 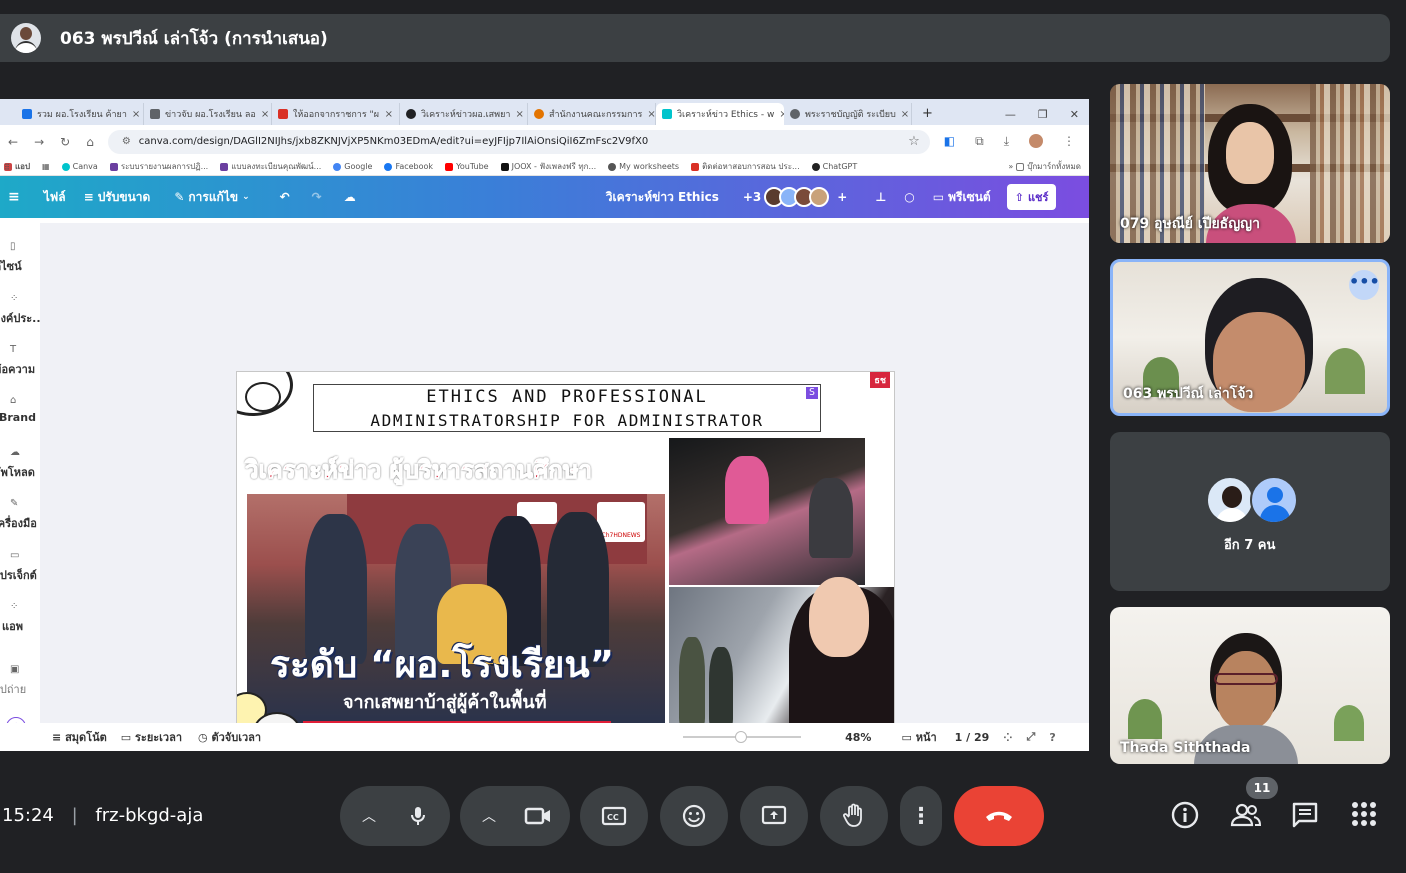 I want to click on bookmark-chatgpt: ChatGPT, so click(x=834, y=166).